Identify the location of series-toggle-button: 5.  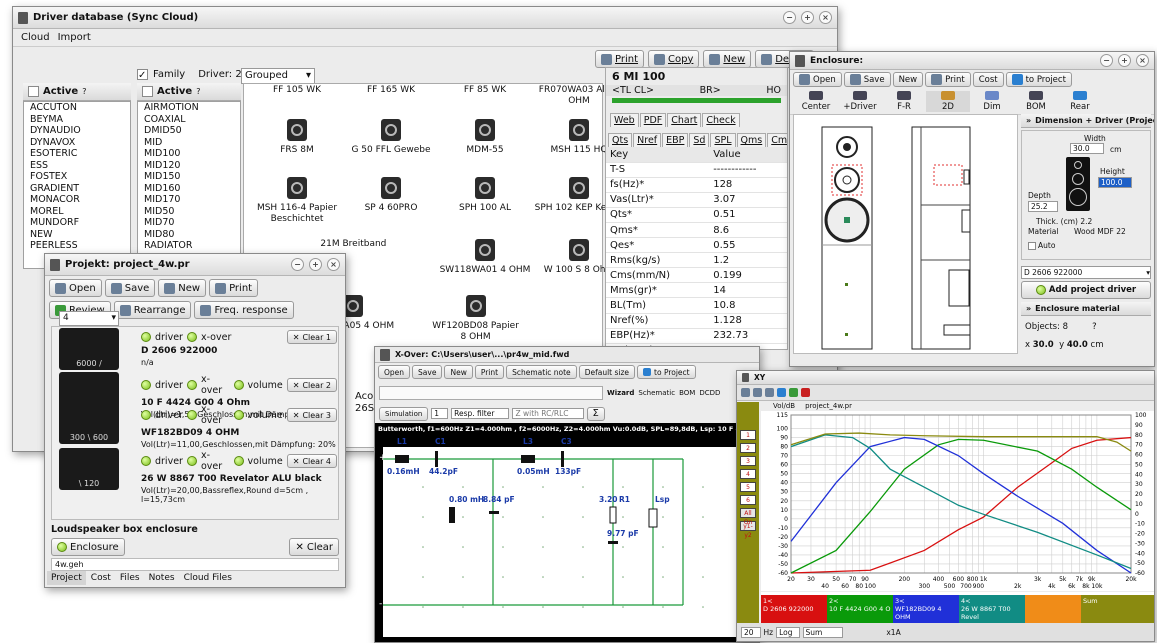
(748, 487).